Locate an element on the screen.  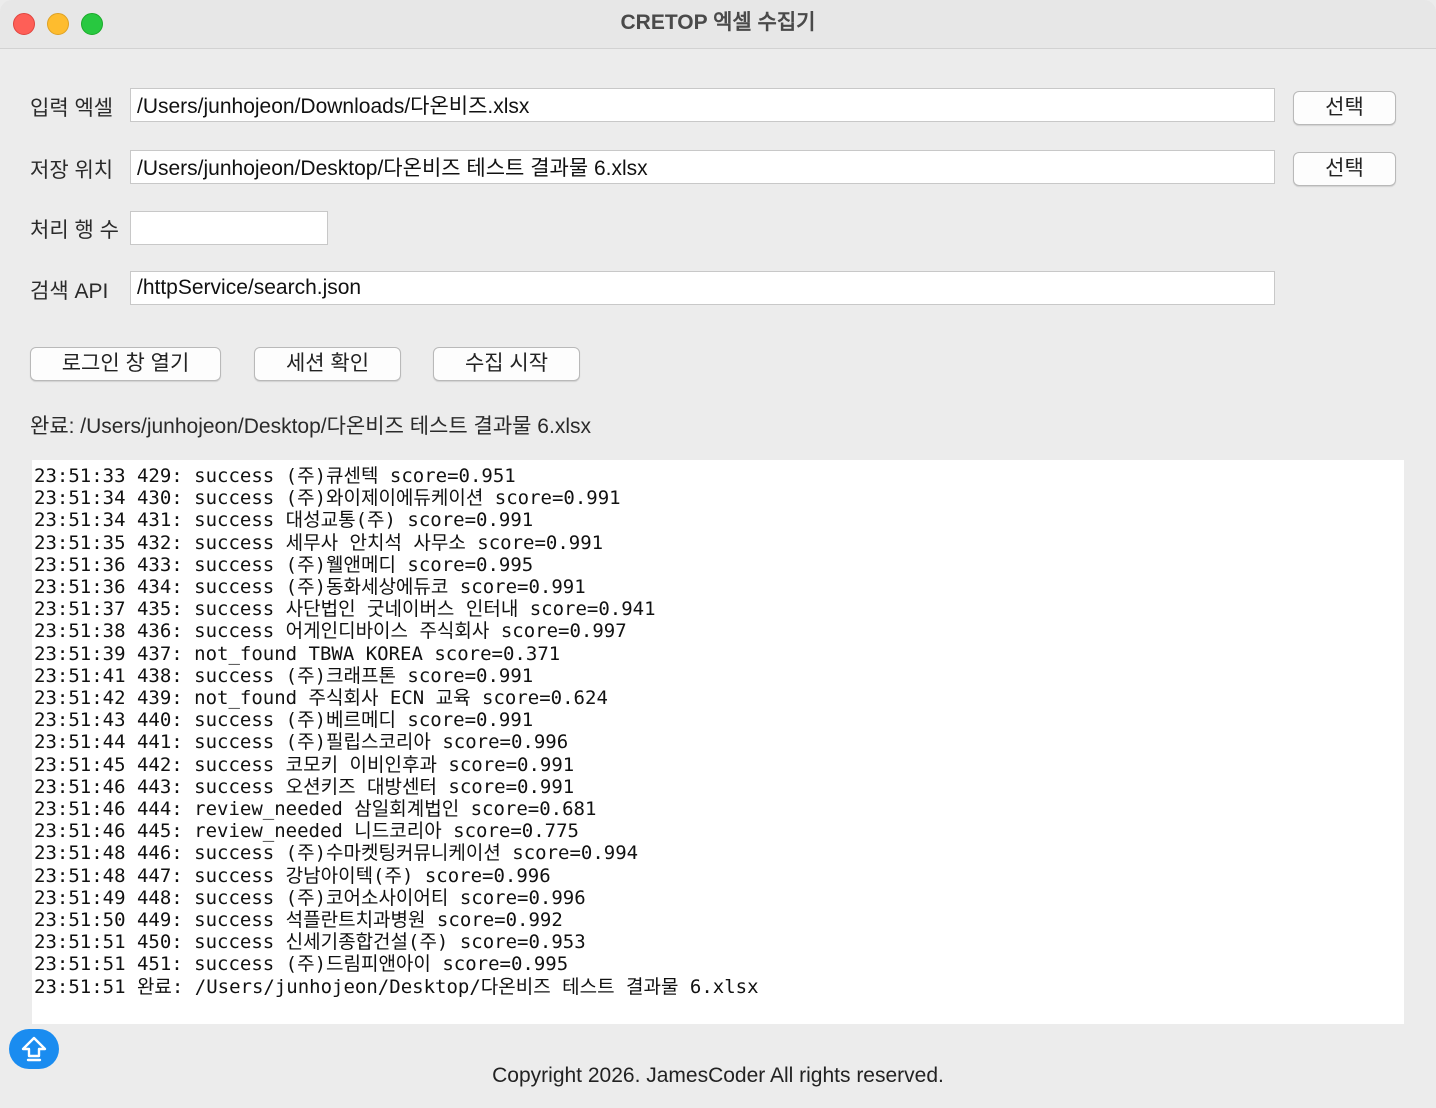
arrow-up-icon is located at coordinates (34, 1049).